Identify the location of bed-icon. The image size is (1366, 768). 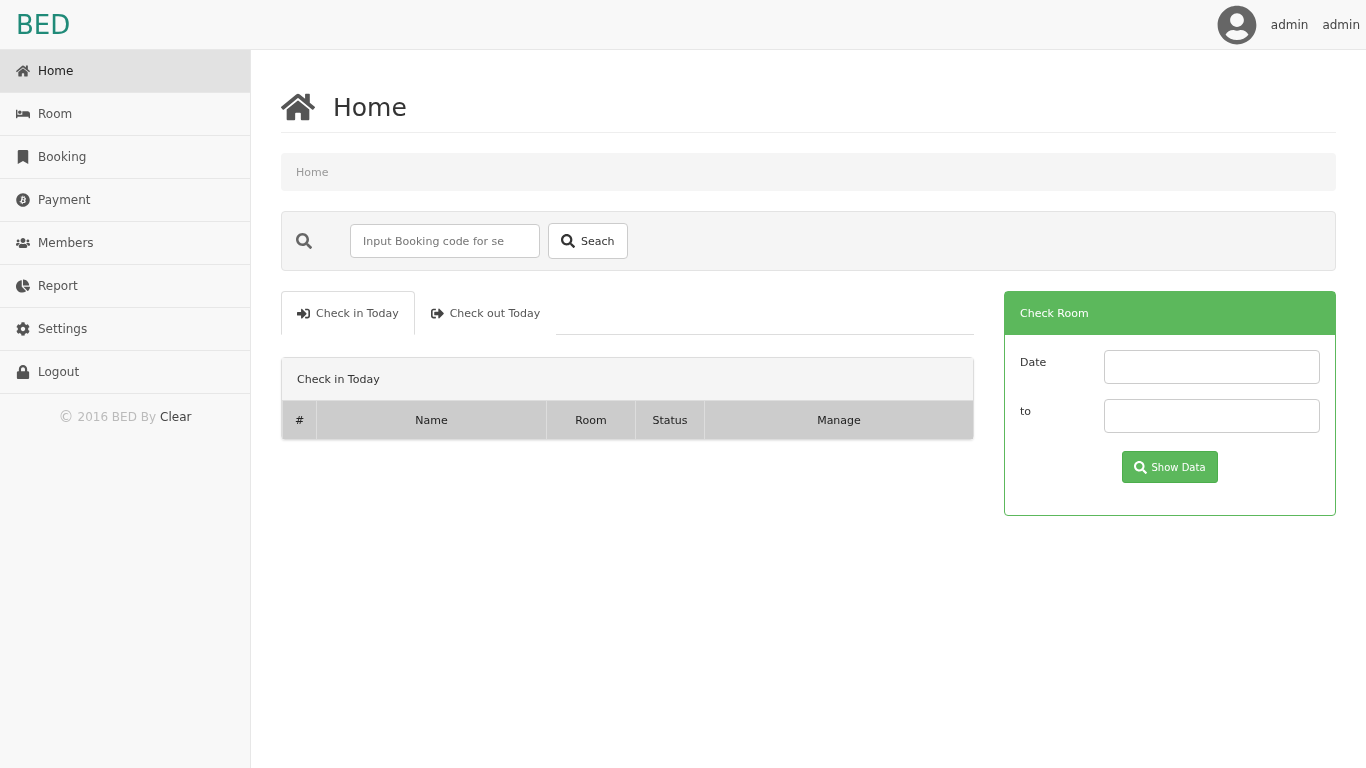
(23, 114).